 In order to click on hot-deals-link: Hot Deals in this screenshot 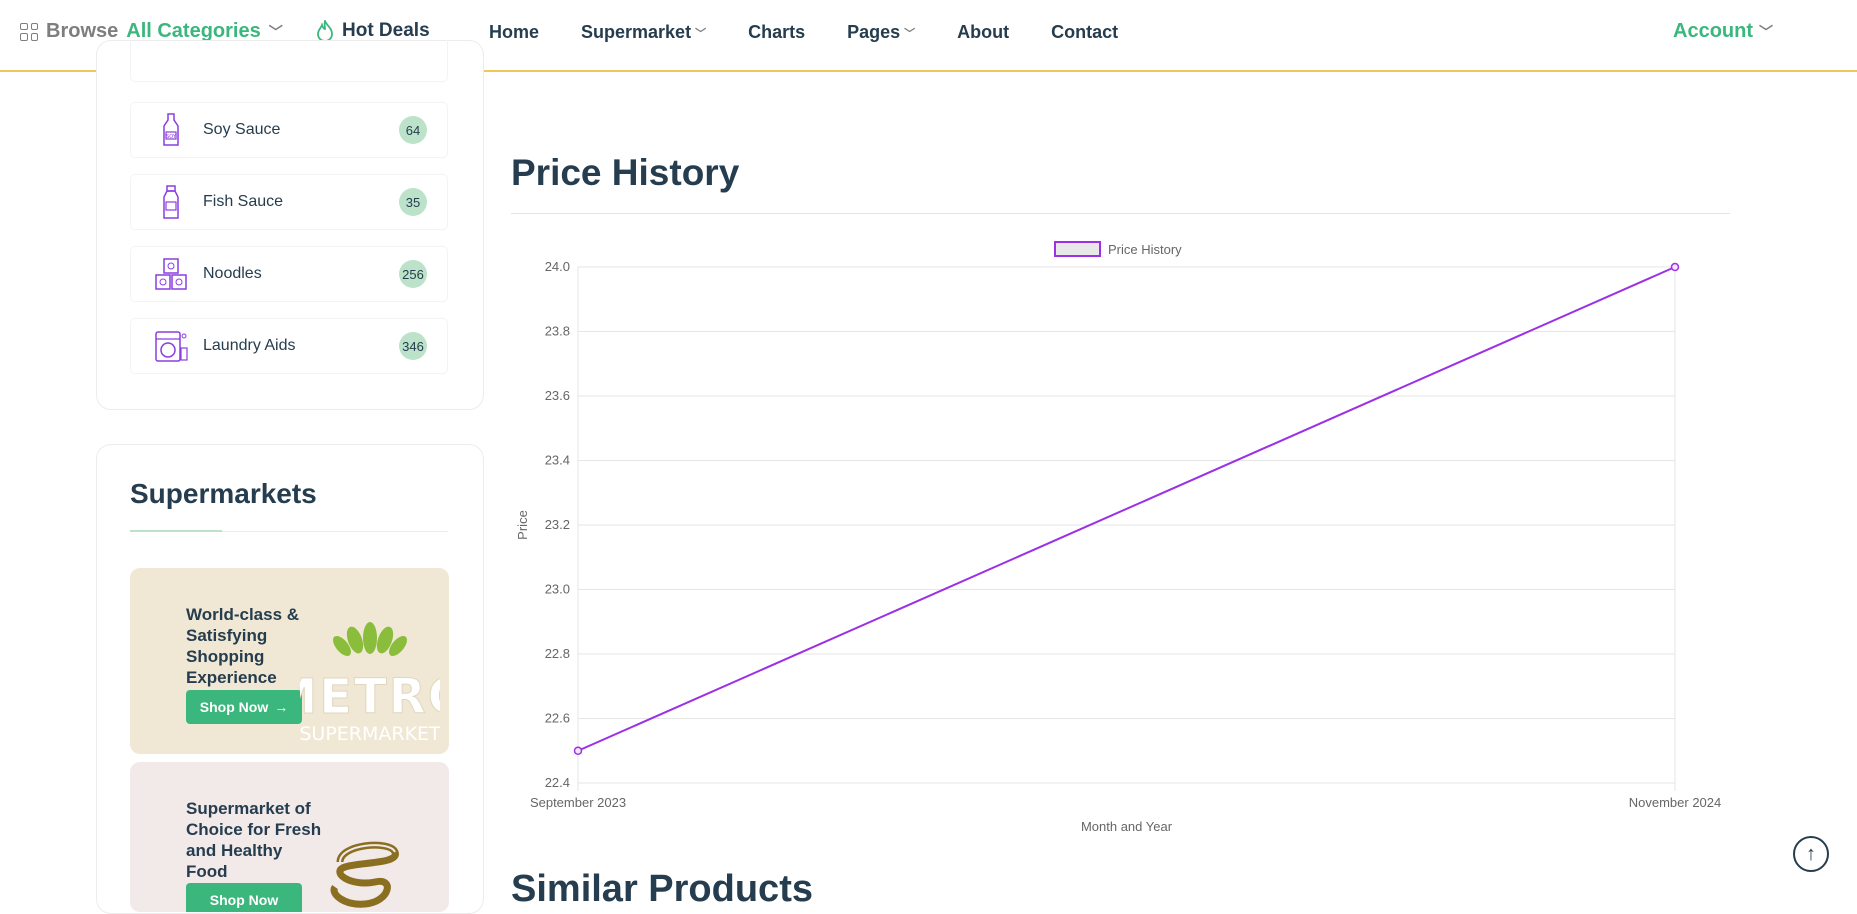, I will do `click(373, 31)`.